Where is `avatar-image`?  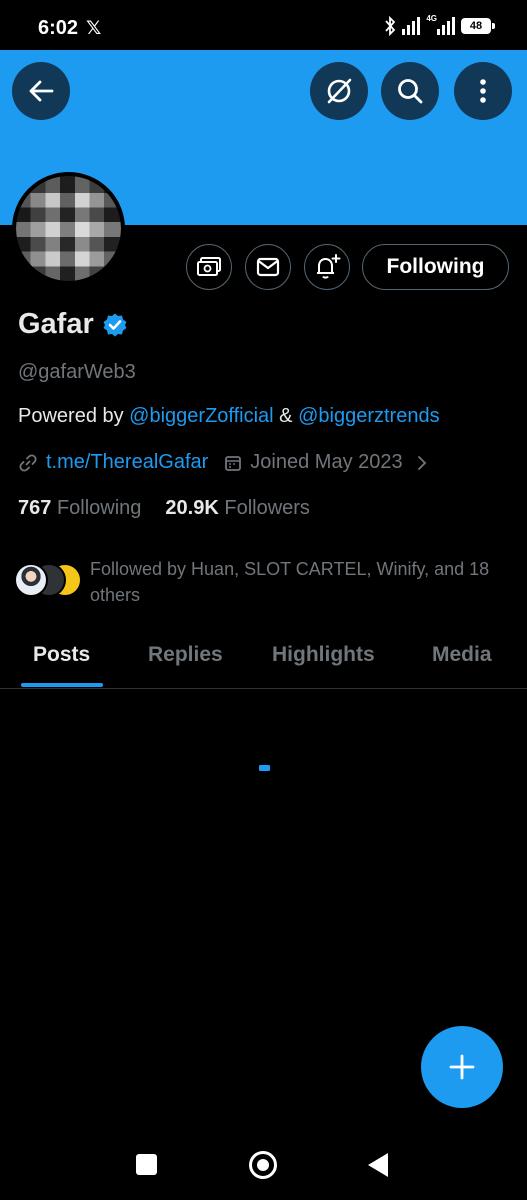 avatar-image is located at coordinates (68, 228).